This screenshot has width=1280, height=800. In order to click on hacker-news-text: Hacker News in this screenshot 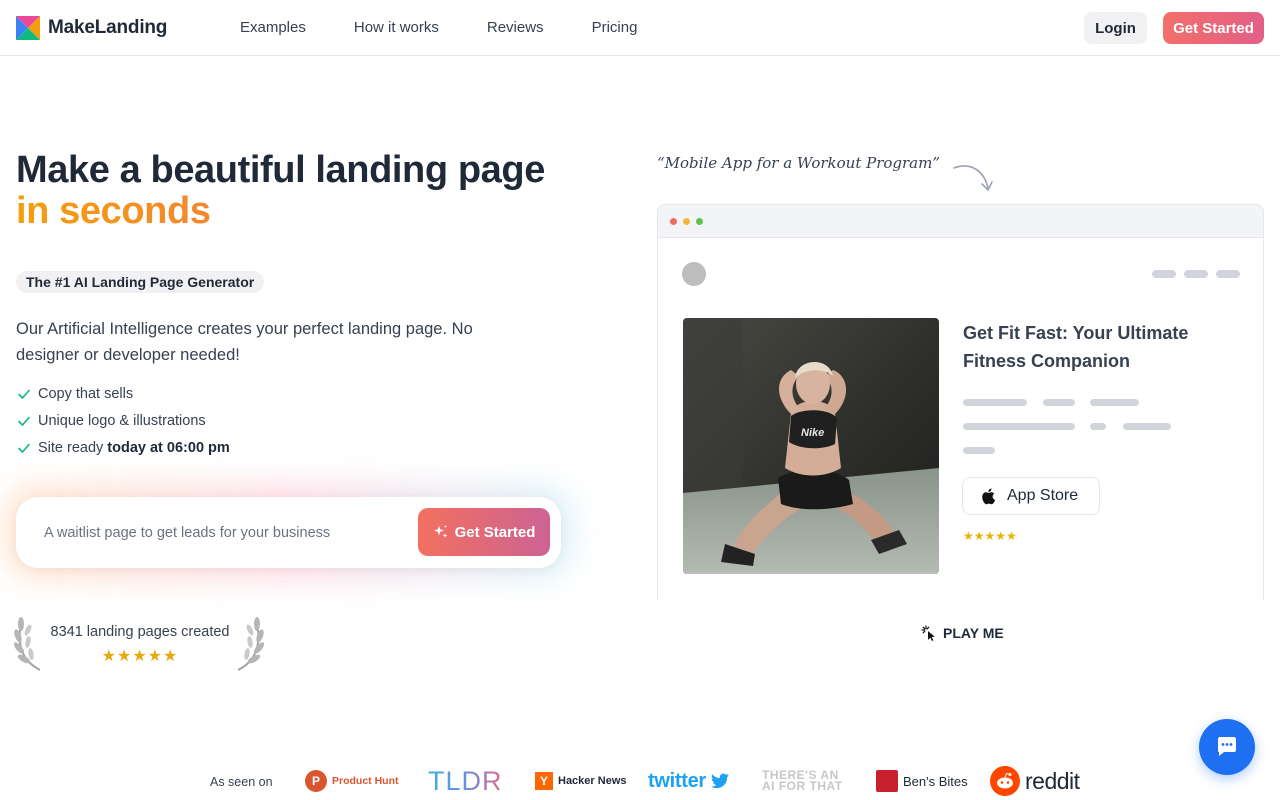, I will do `click(592, 781)`.